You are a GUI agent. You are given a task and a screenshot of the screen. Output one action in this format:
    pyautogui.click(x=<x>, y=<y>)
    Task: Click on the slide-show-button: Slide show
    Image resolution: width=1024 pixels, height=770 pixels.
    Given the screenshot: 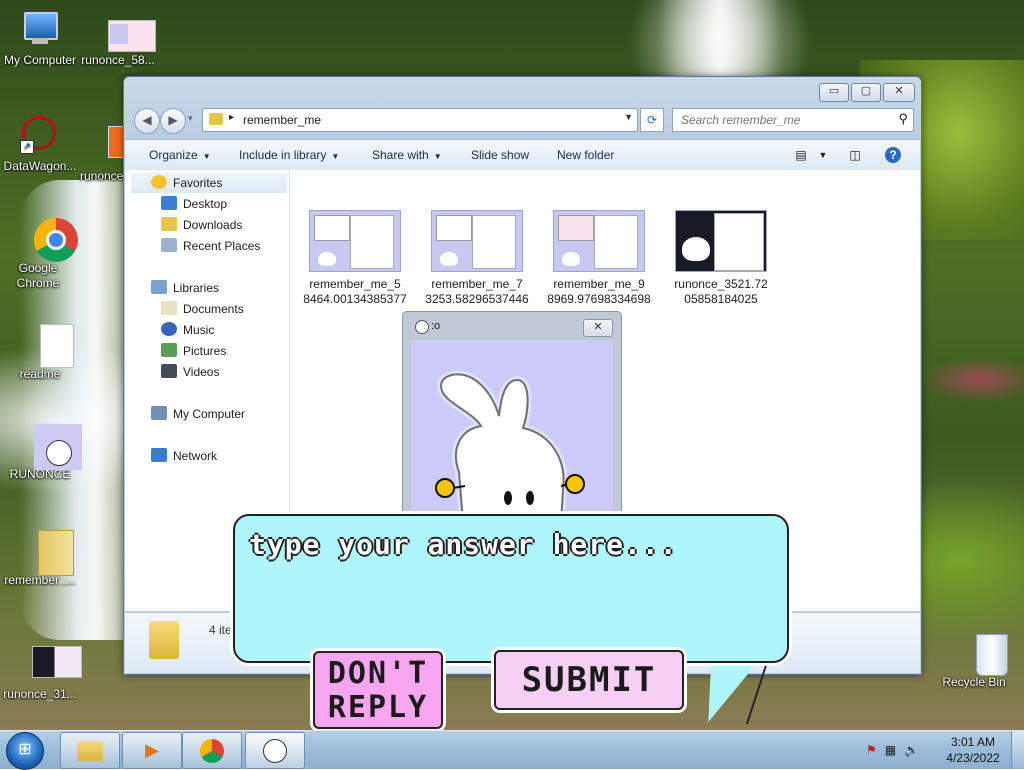 What is the action you would take?
    pyautogui.click(x=500, y=155)
    